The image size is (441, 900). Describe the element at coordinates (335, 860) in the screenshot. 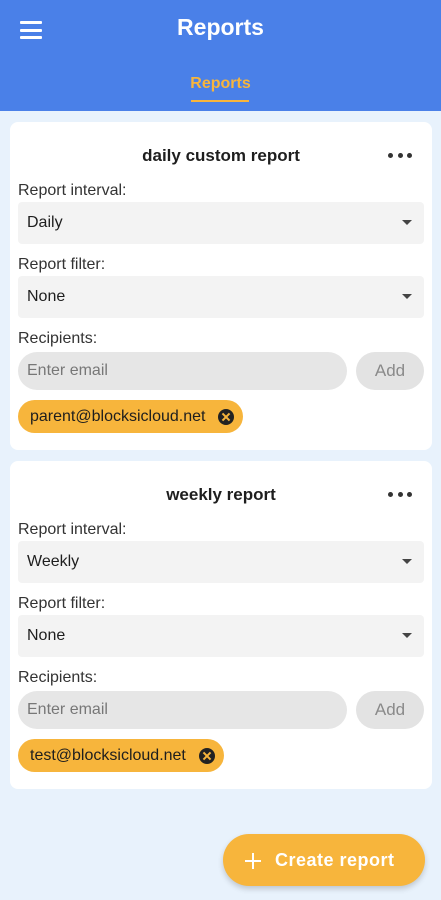

I see `create-report-label: Create report` at that location.